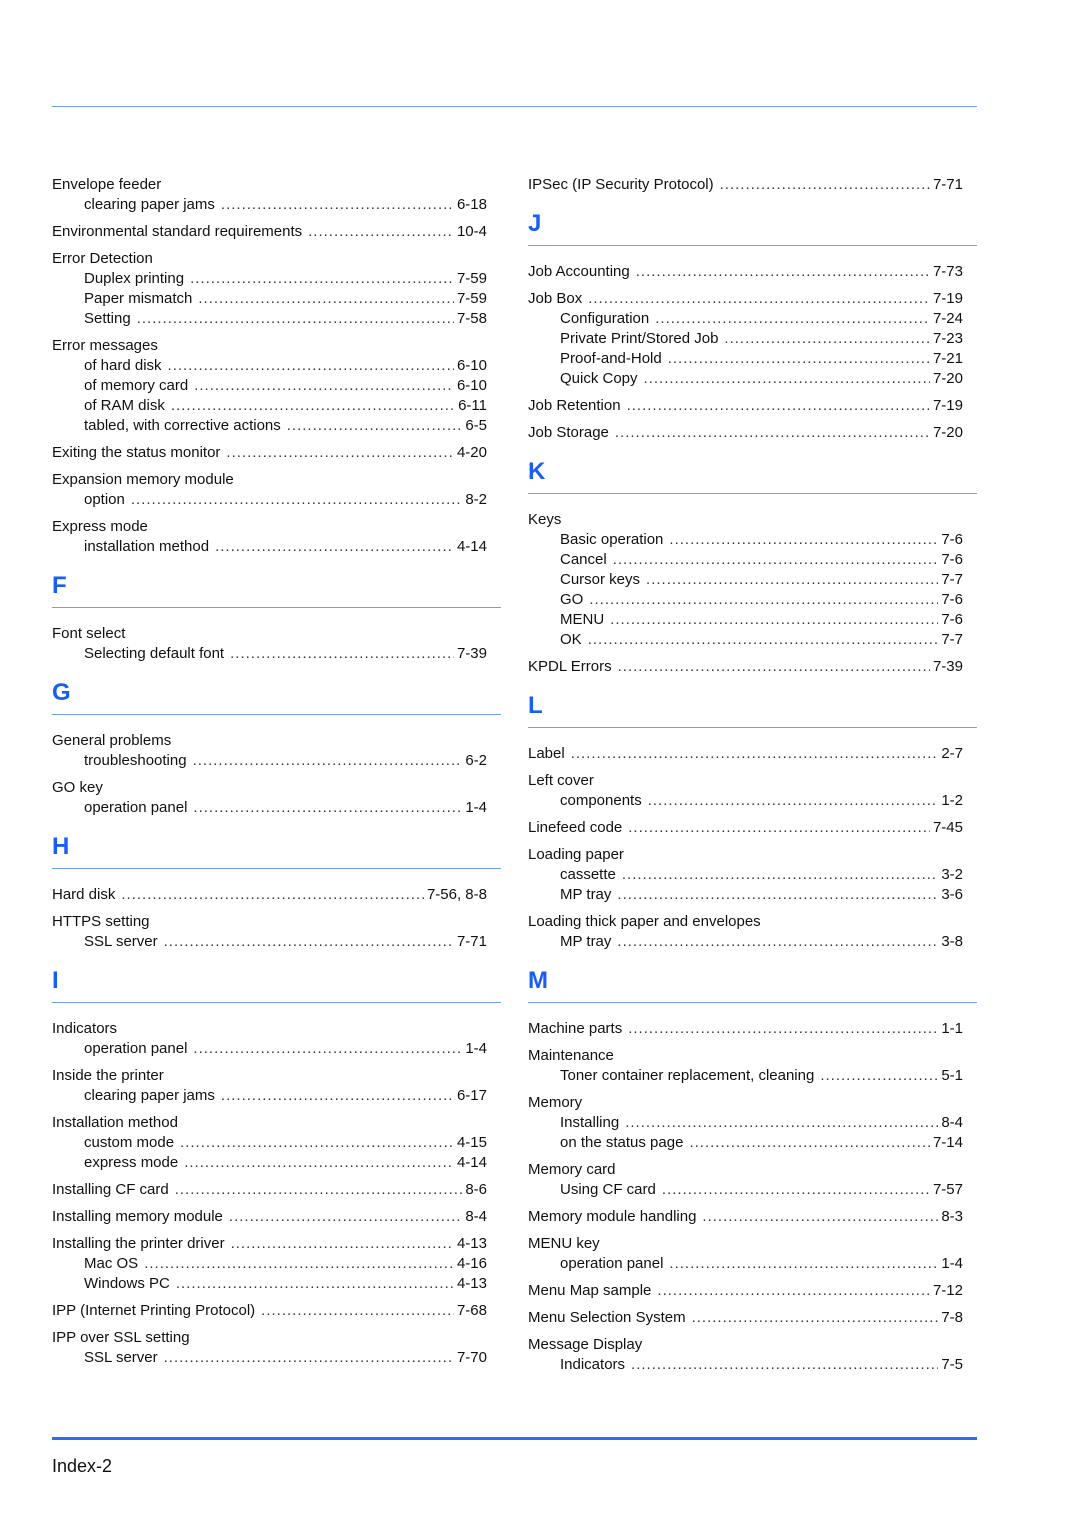  Describe the element at coordinates (752, 185) in the screenshot. I see `index-entry-term-row: IPSec (IP Security Protocol) 7-71` at that location.